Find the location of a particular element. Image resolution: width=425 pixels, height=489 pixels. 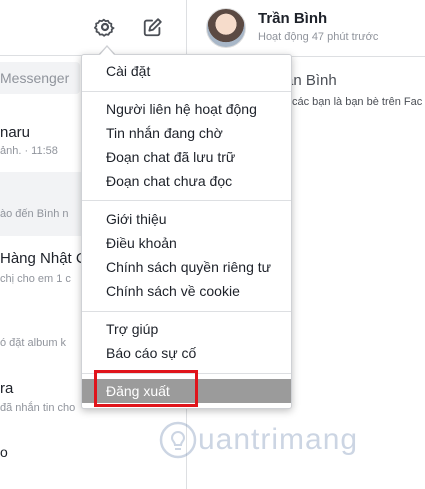

conversation-snippet: chị cho em 1 c is located at coordinates (35, 279).